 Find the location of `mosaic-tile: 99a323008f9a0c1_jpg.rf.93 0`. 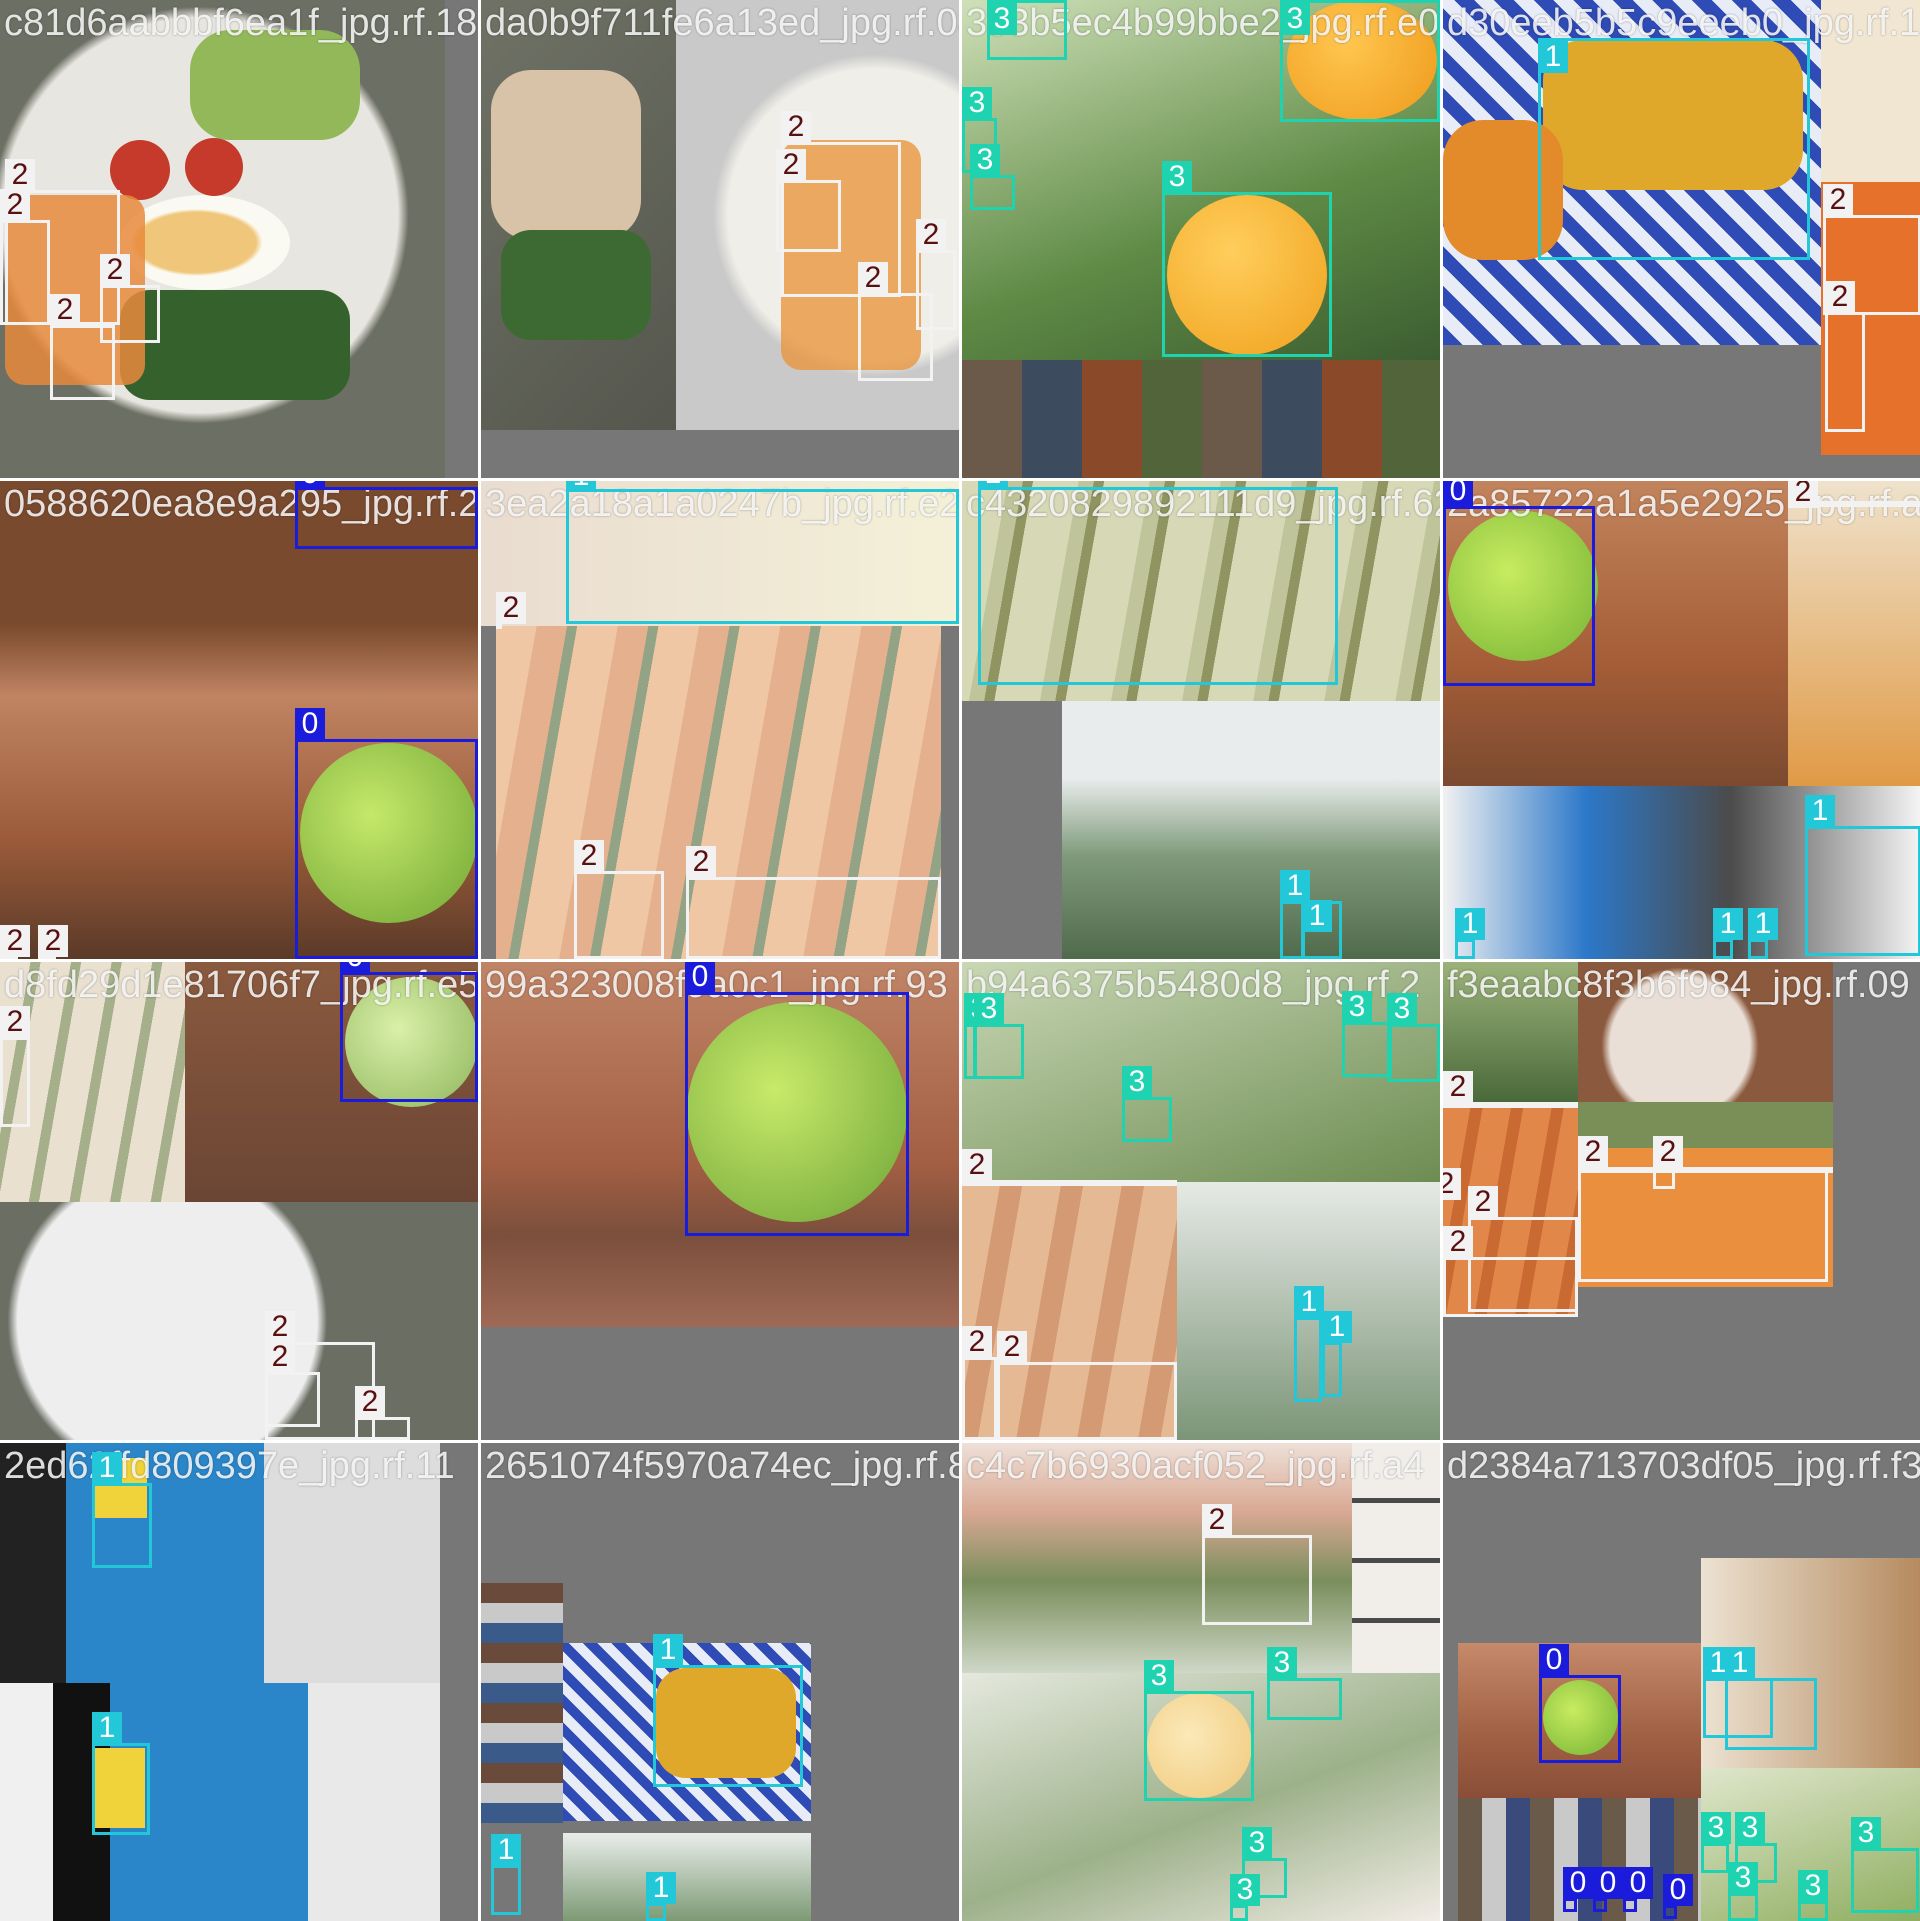

mosaic-tile: 99a323008f9a0c1_jpg.rf.93 0 is located at coordinates (720, 1201).